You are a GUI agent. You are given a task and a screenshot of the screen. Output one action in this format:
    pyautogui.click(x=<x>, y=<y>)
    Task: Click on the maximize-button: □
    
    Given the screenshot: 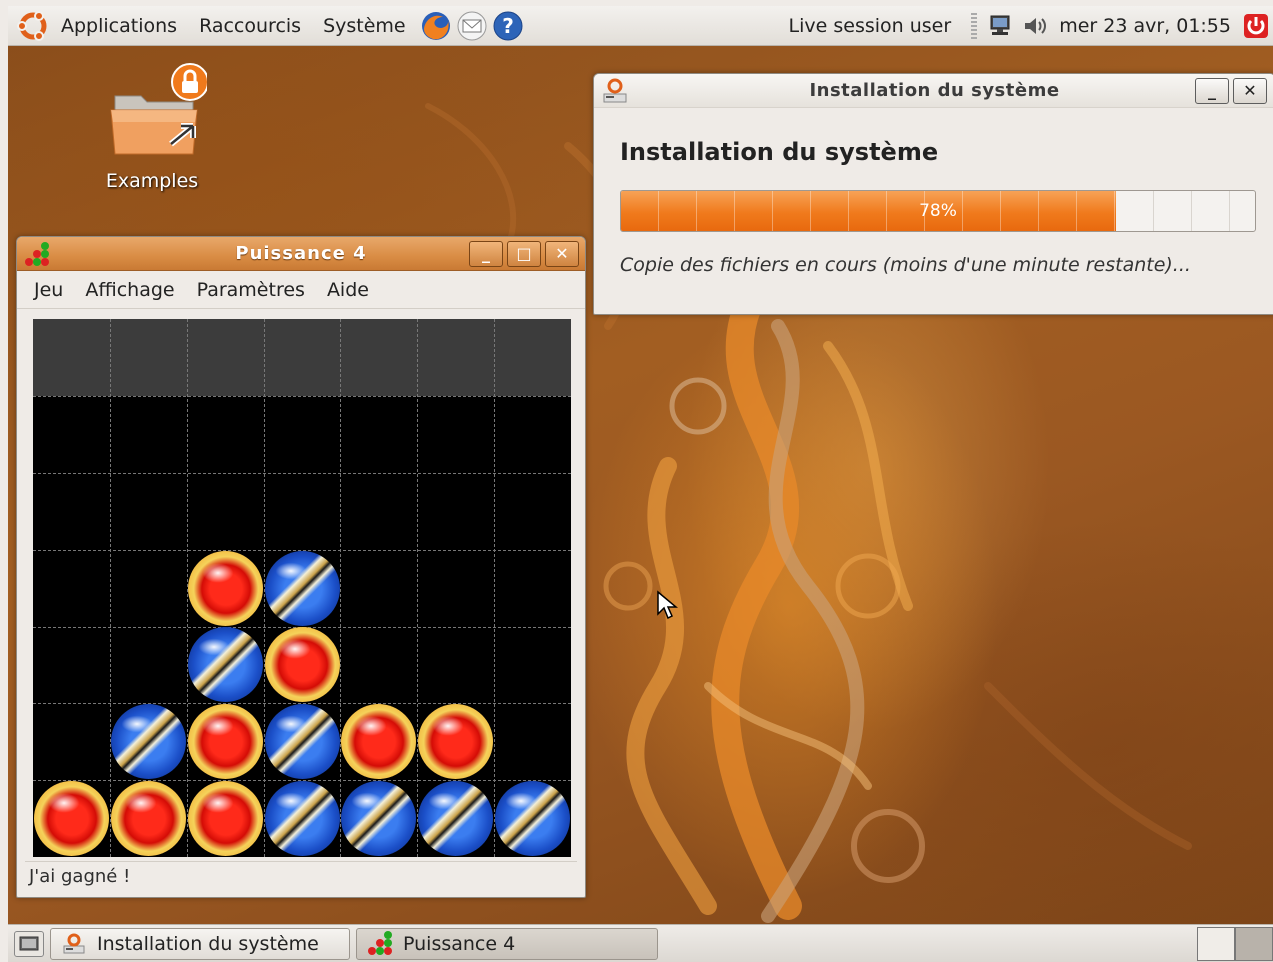 What is the action you would take?
    pyautogui.click(x=524, y=253)
    